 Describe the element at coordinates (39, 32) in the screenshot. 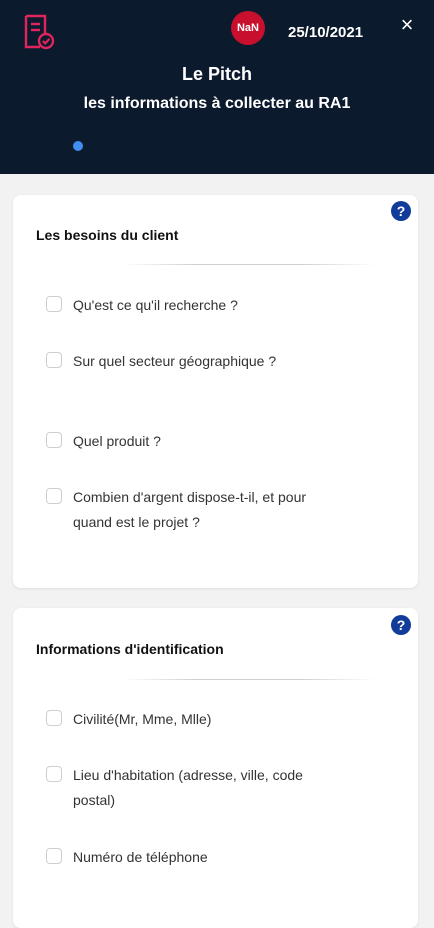

I see `document-check-icon` at that location.